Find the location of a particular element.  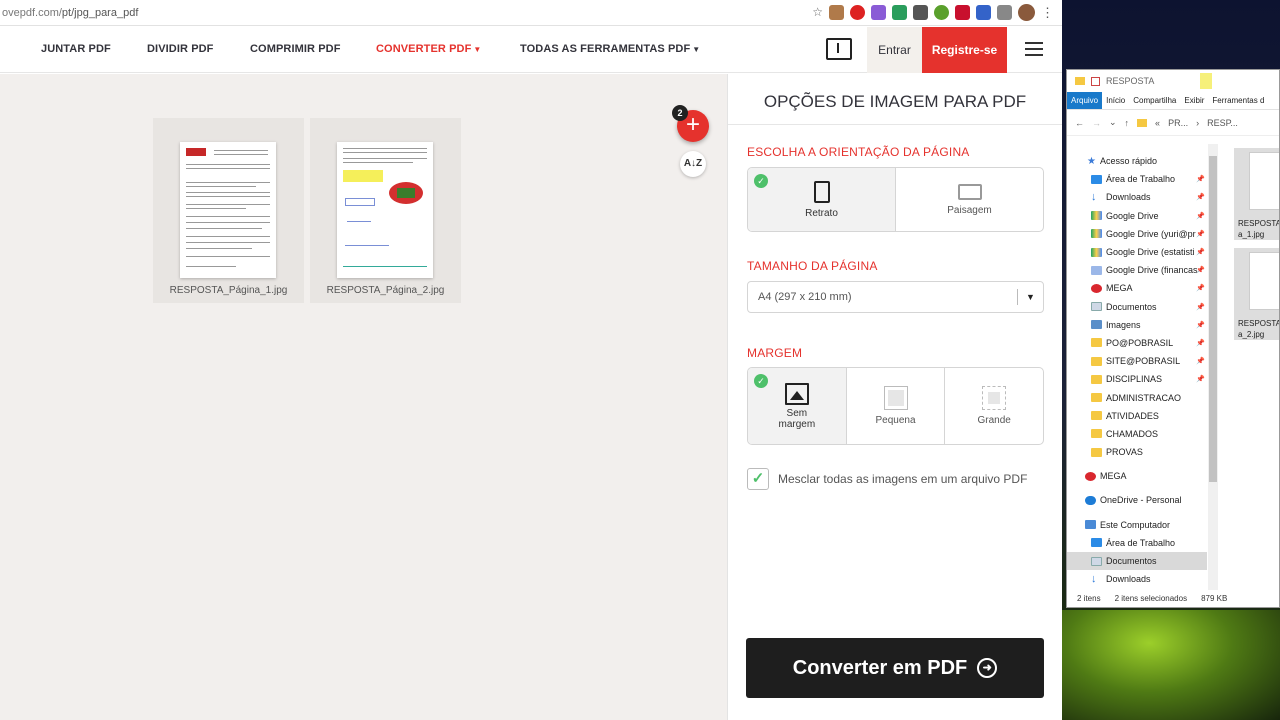

nav-converter-pdf: CONVERTER PDF ▼ is located at coordinates (428, 49).